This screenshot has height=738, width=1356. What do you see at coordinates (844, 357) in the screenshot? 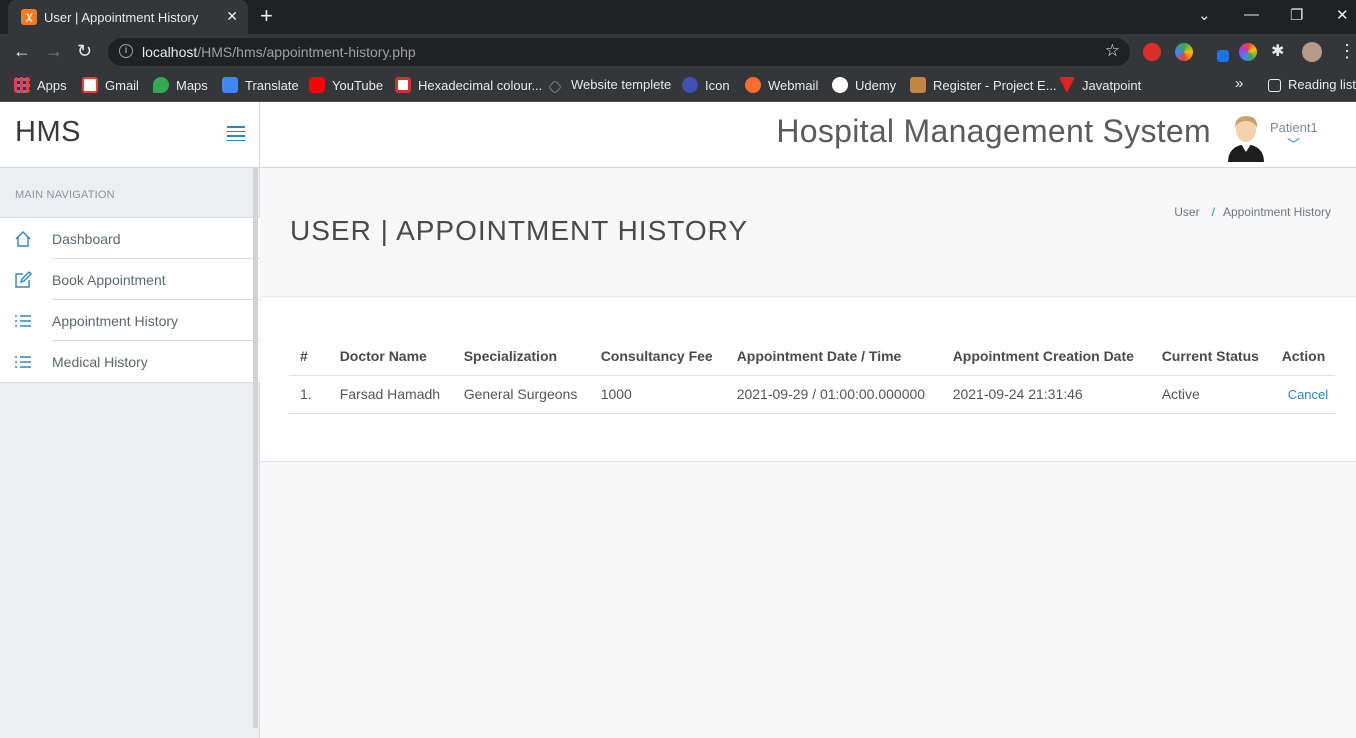
I see `column-header-appointment-datetime: Appointment Date / Time` at bounding box center [844, 357].